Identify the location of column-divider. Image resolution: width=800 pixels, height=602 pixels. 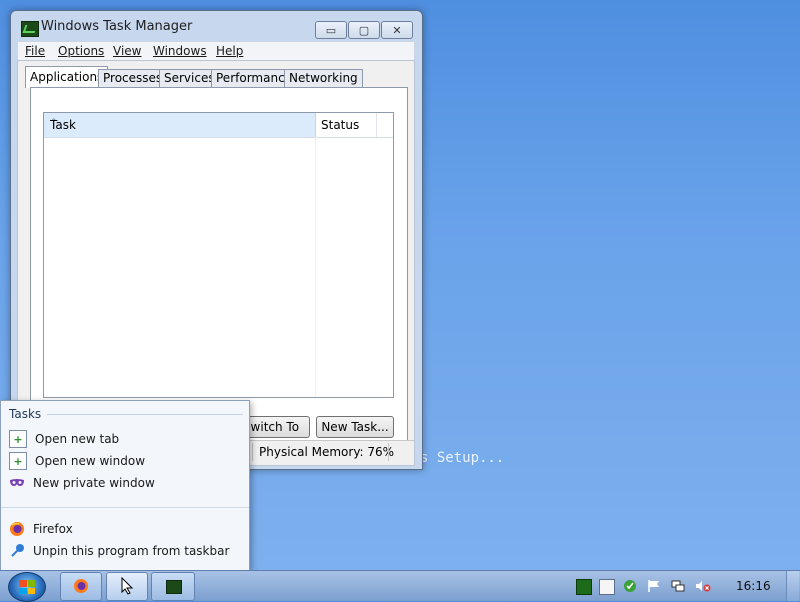
(315, 267).